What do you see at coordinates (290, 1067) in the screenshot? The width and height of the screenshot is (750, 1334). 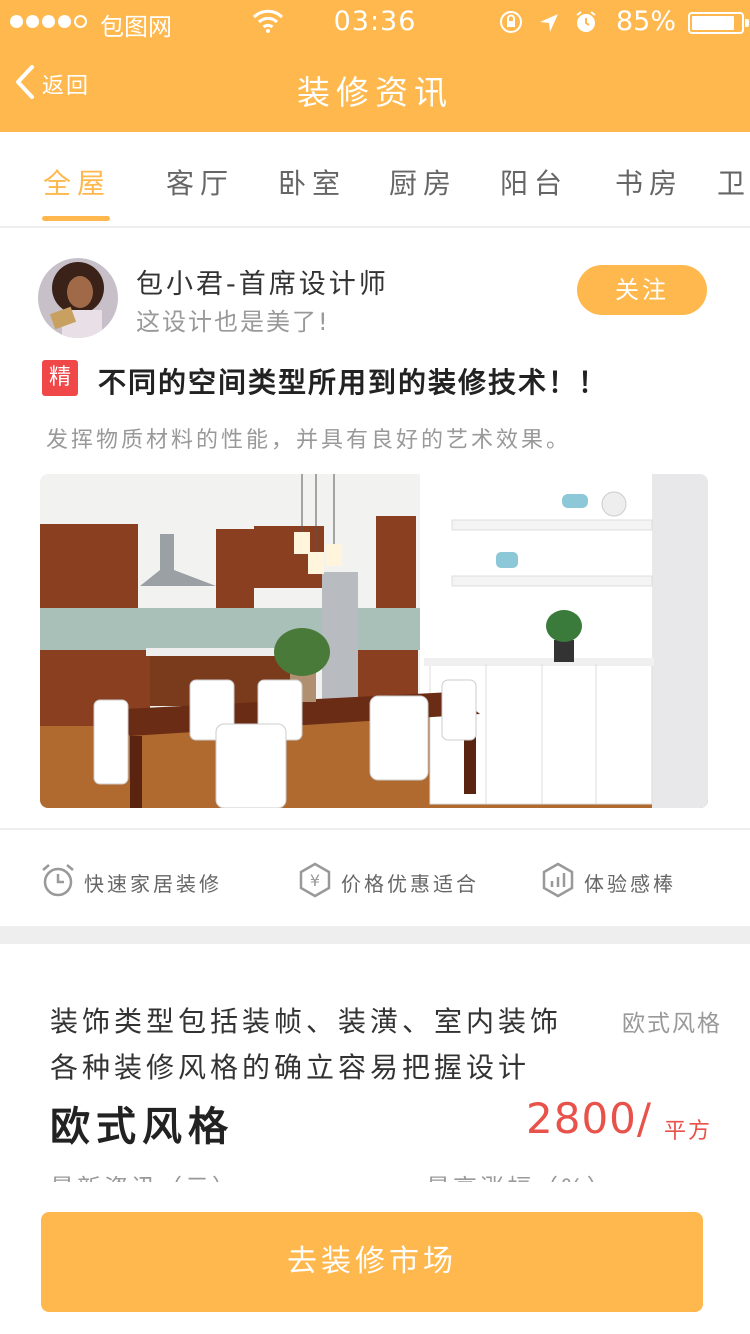 I see `style-description-line2: 各种装修风格的确立容易把握设计` at bounding box center [290, 1067].